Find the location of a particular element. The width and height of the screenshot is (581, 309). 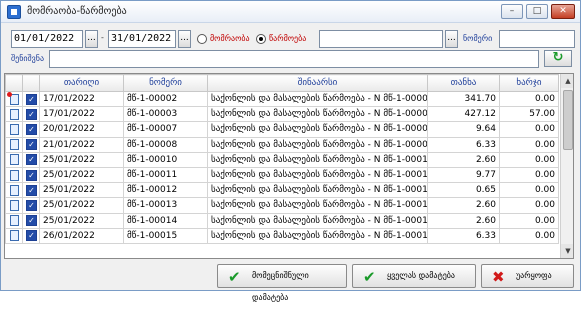

minimize-button: – is located at coordinates (512, 11).